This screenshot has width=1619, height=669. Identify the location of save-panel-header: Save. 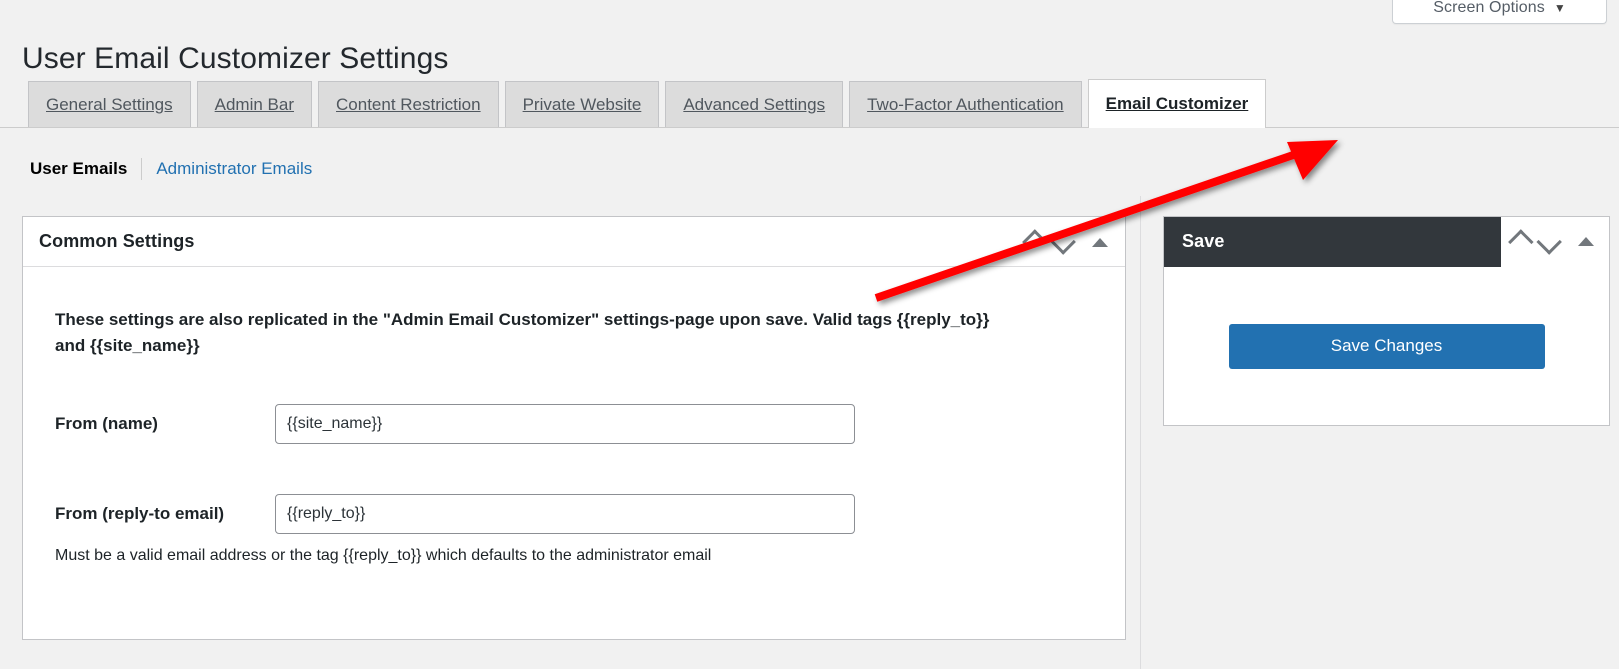
(1386, 241).